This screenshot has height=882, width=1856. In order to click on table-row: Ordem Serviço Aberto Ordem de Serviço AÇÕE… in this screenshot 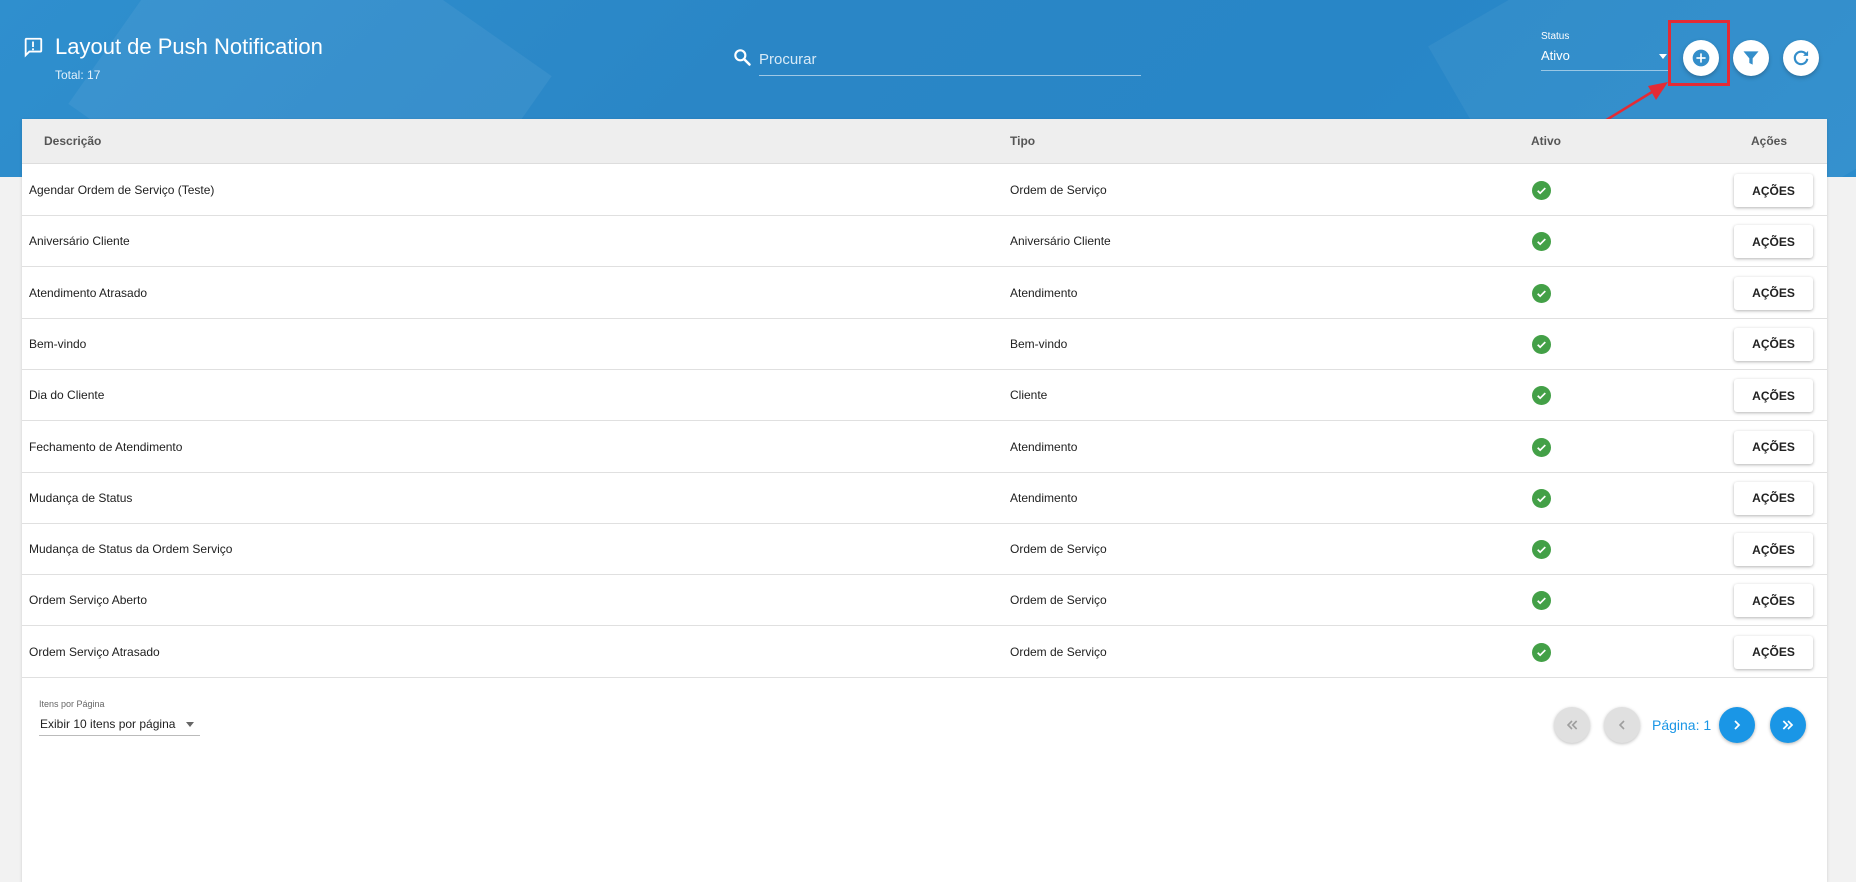, I will do `click(924, 601)`.